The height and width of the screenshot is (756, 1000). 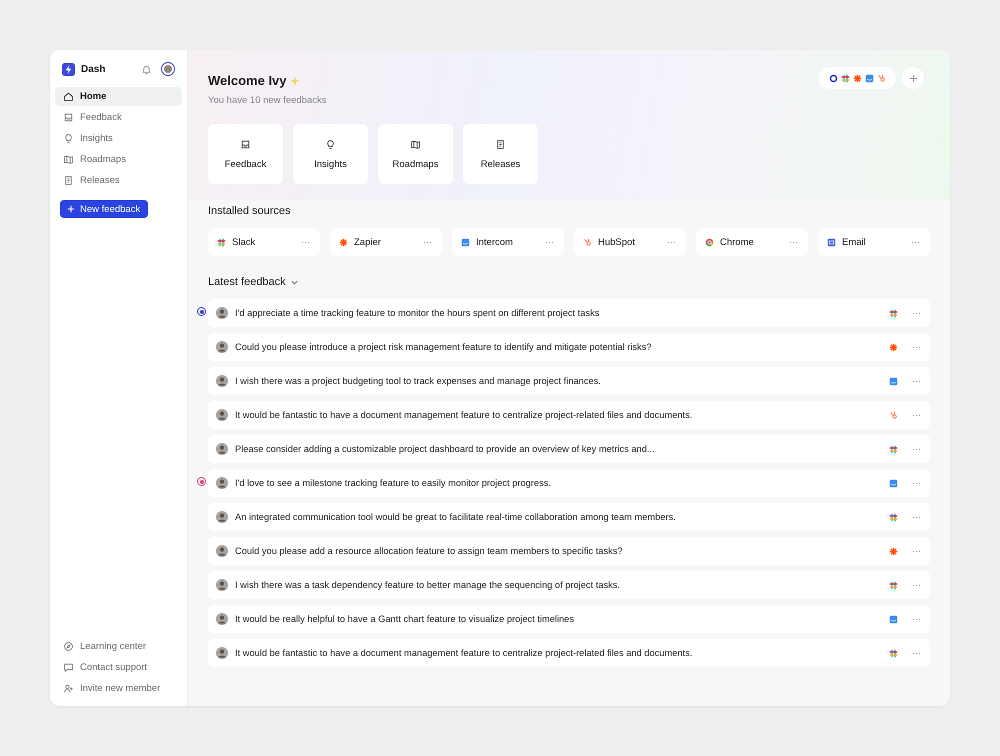 What do you see at coordinates (245, 154) in the screenshot?
I see `quick-link-card: Feedback` at bounding box center [245, 154].